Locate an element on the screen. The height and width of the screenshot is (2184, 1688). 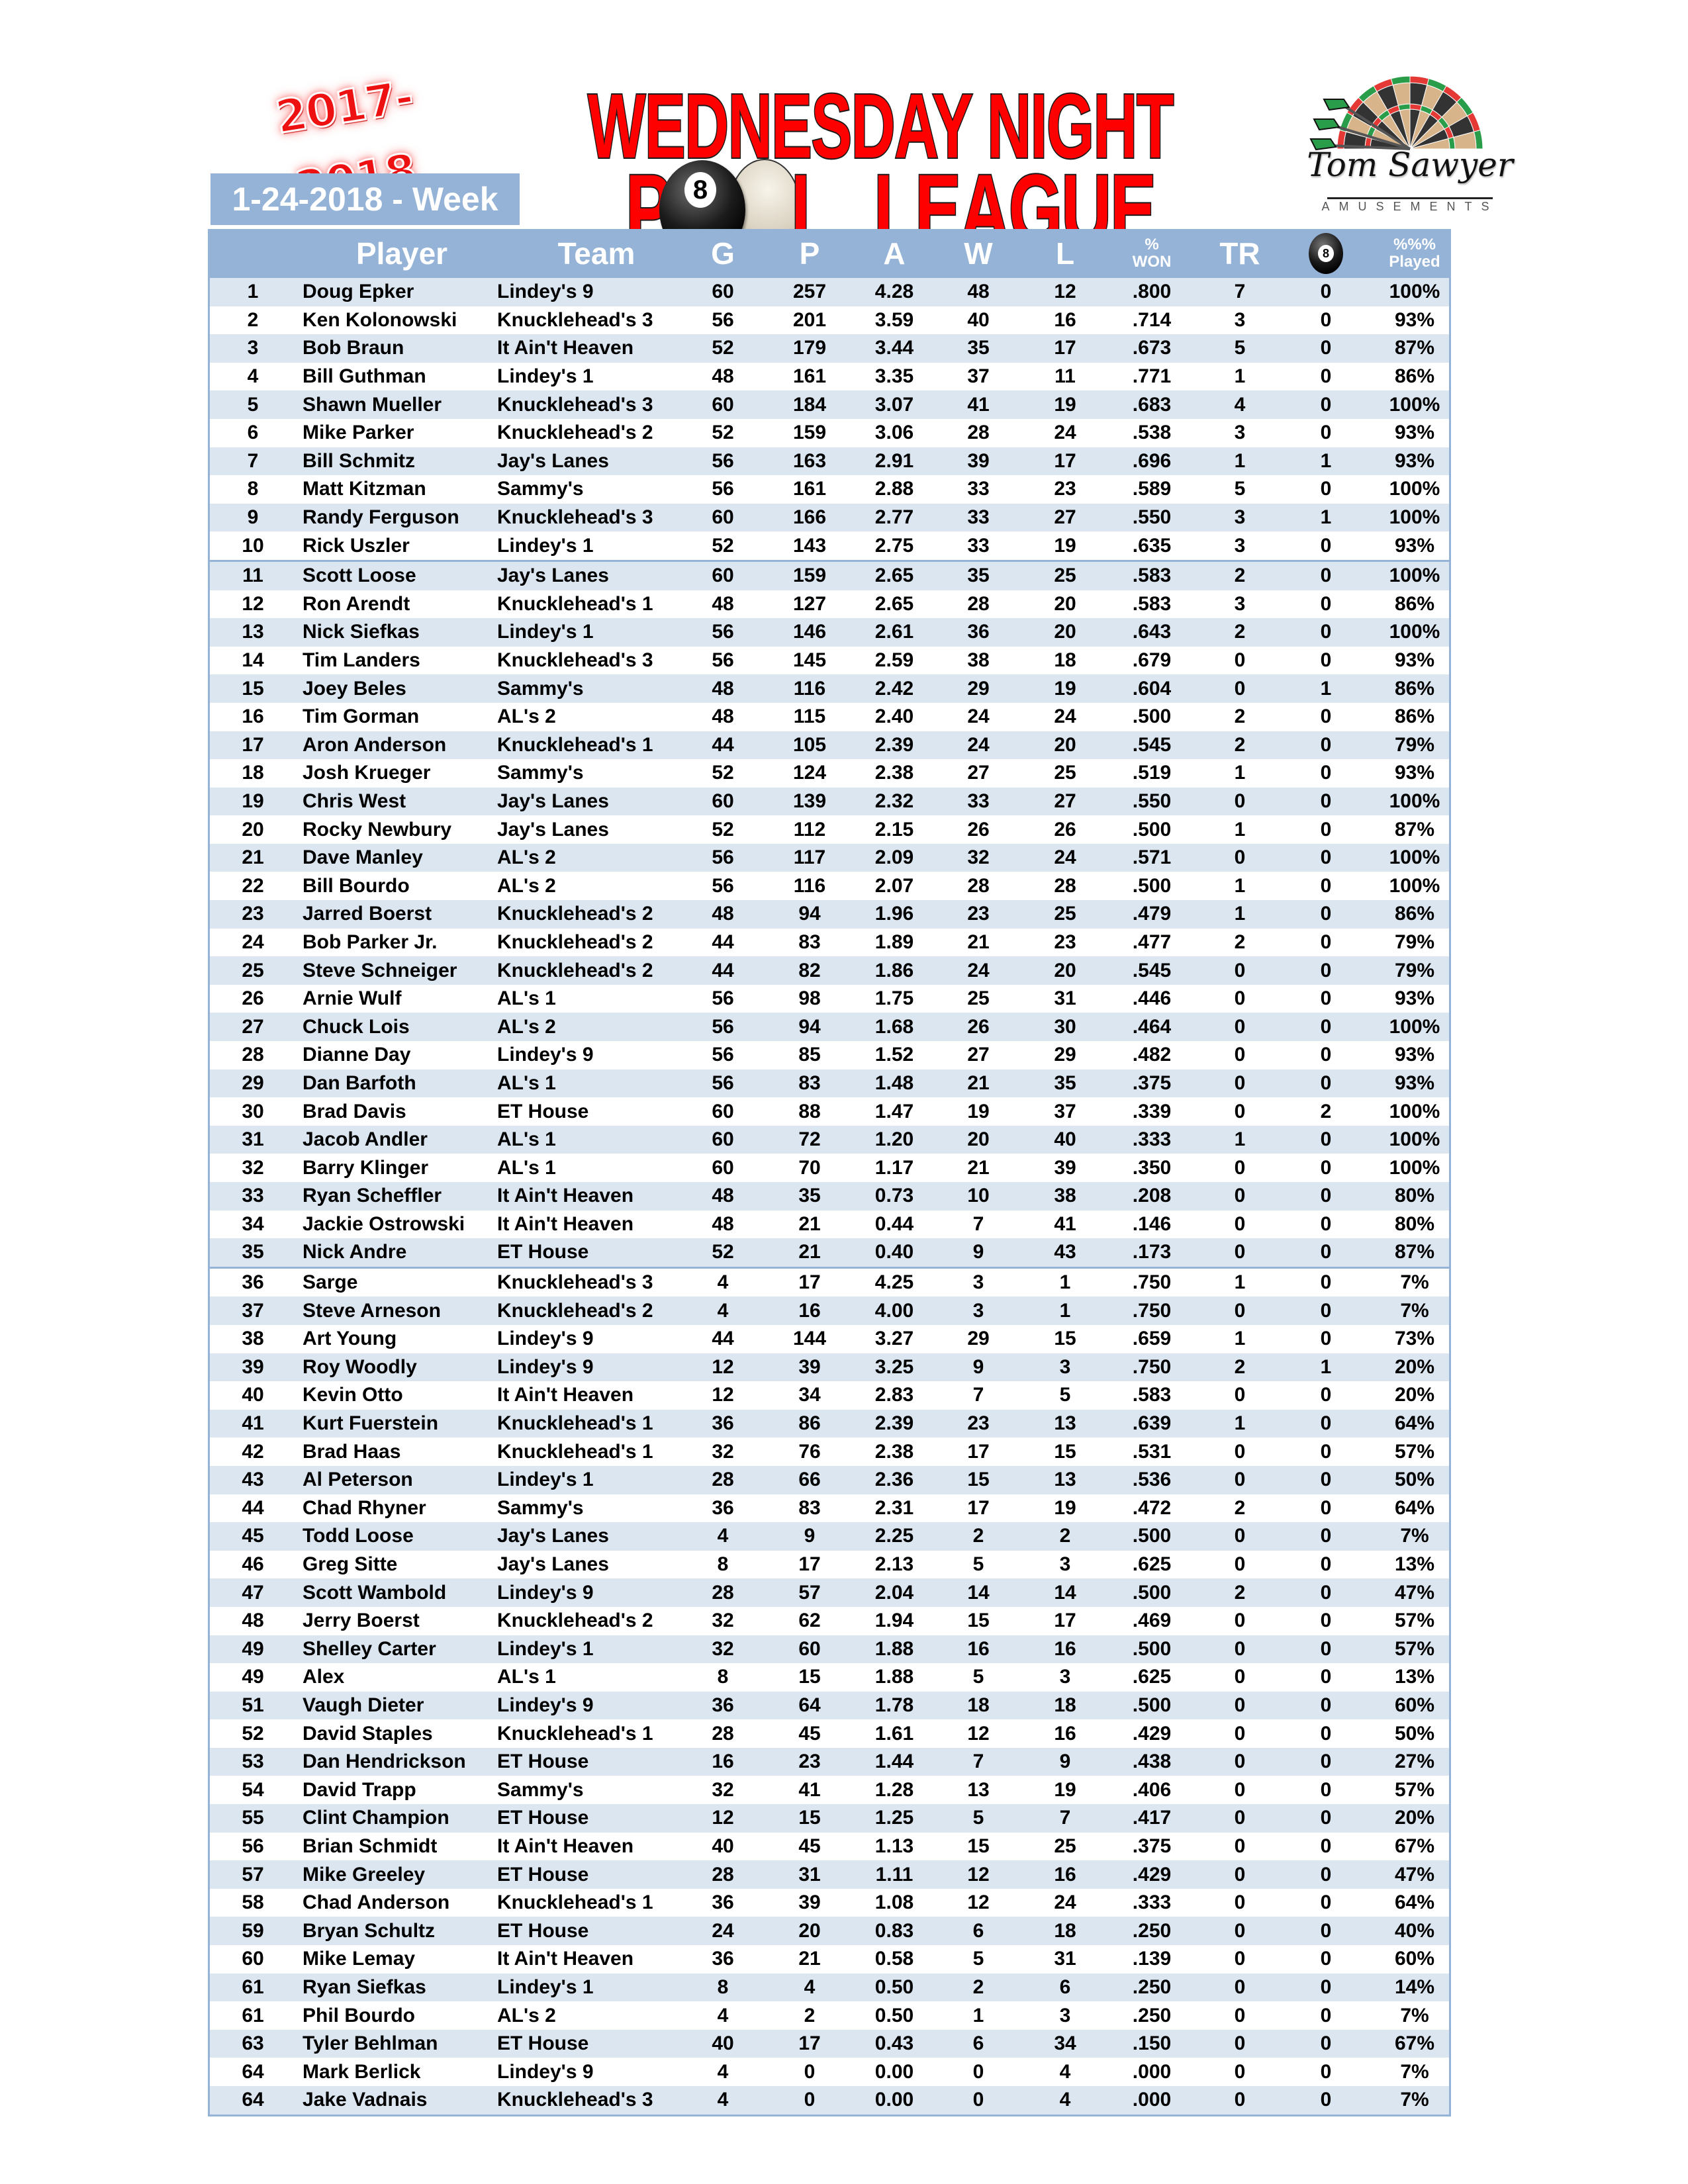
cell-rank: 48 is located at coordinates (253, 1621).